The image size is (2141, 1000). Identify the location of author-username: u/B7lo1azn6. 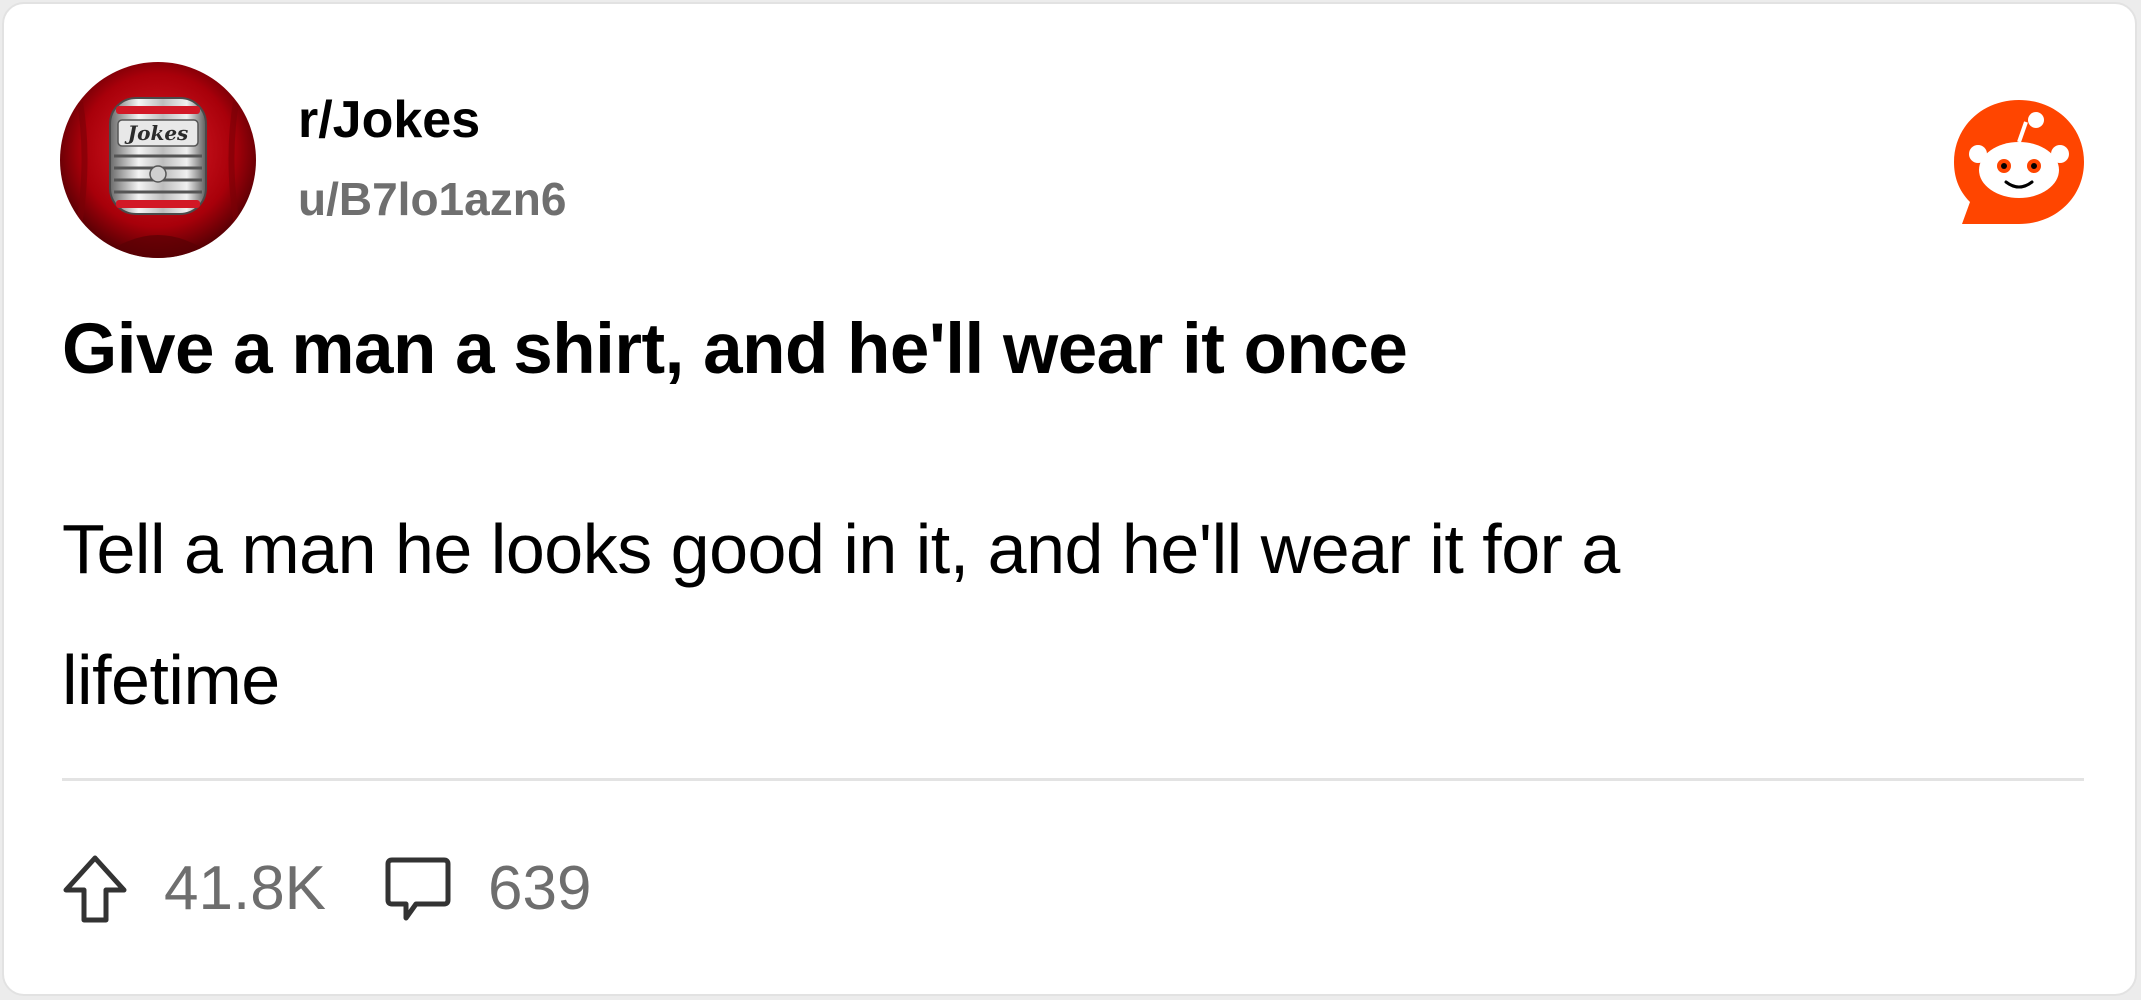
(432, 199).